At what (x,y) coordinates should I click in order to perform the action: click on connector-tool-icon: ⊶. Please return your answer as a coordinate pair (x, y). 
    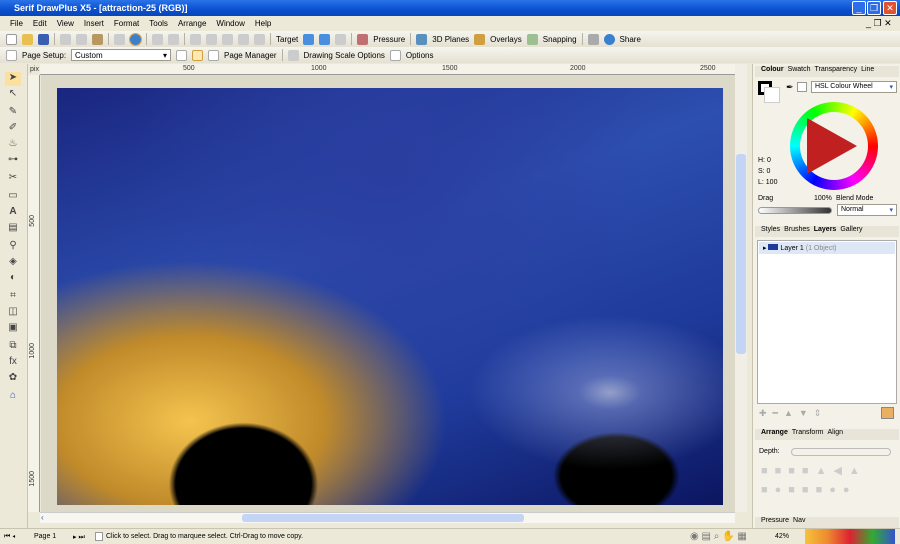
    Looking at the image, I should click on (13, 161).